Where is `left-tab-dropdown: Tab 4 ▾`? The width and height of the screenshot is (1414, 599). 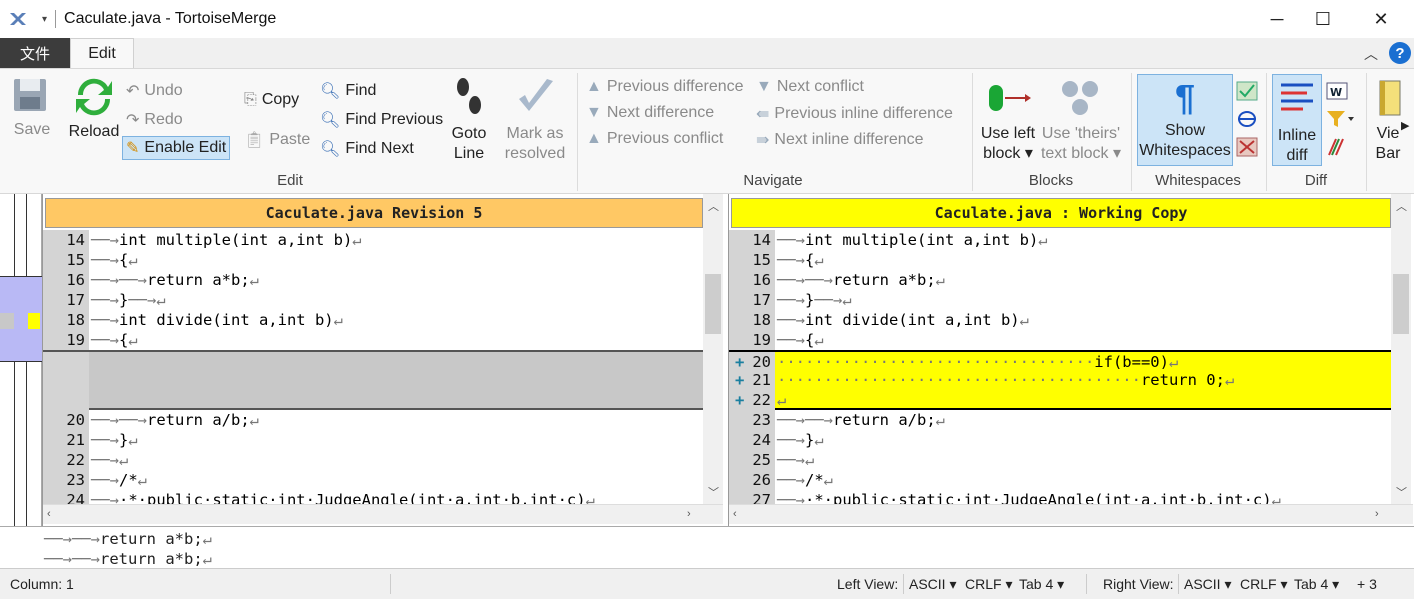 left-tab-dropdown: Tab 4 ▾ is located at coordinates (1041, 584).